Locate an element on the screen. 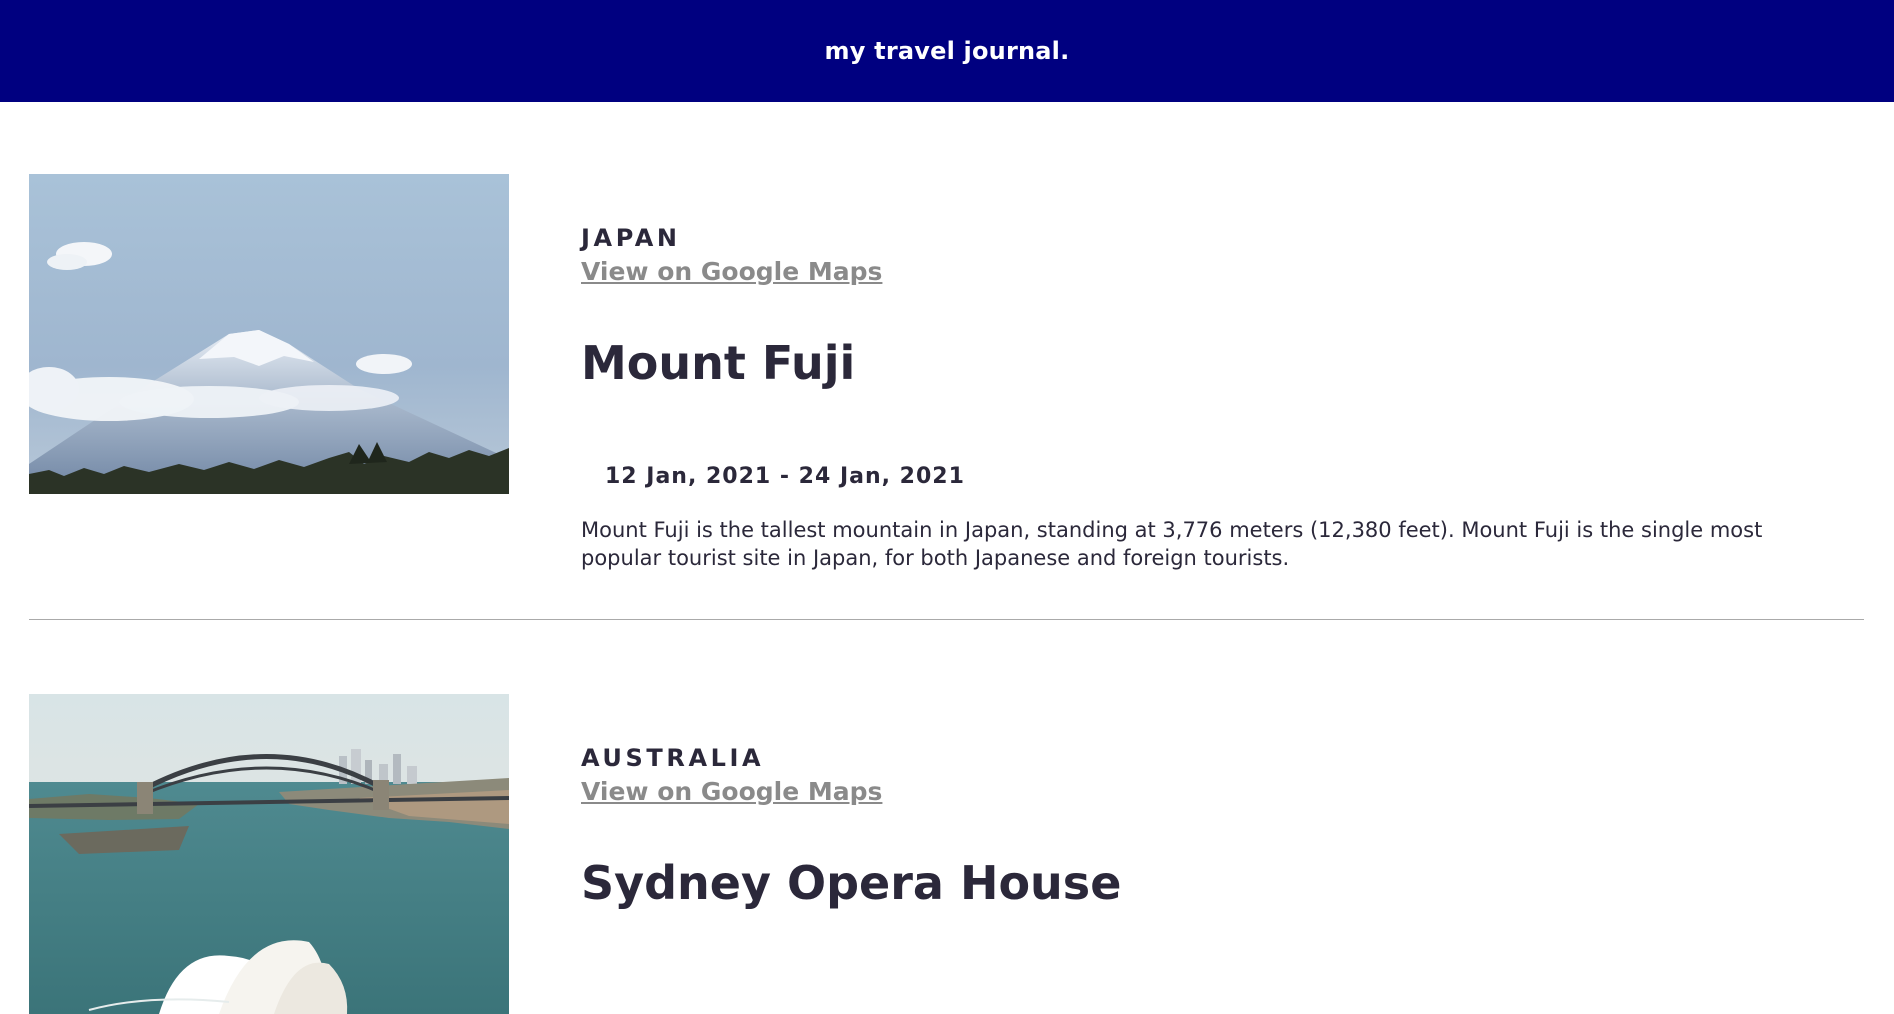 Image resolution: width=1894 pixels, height=1014 pixels. place-title: Mount Fuji is located at coordinates (718, 363).